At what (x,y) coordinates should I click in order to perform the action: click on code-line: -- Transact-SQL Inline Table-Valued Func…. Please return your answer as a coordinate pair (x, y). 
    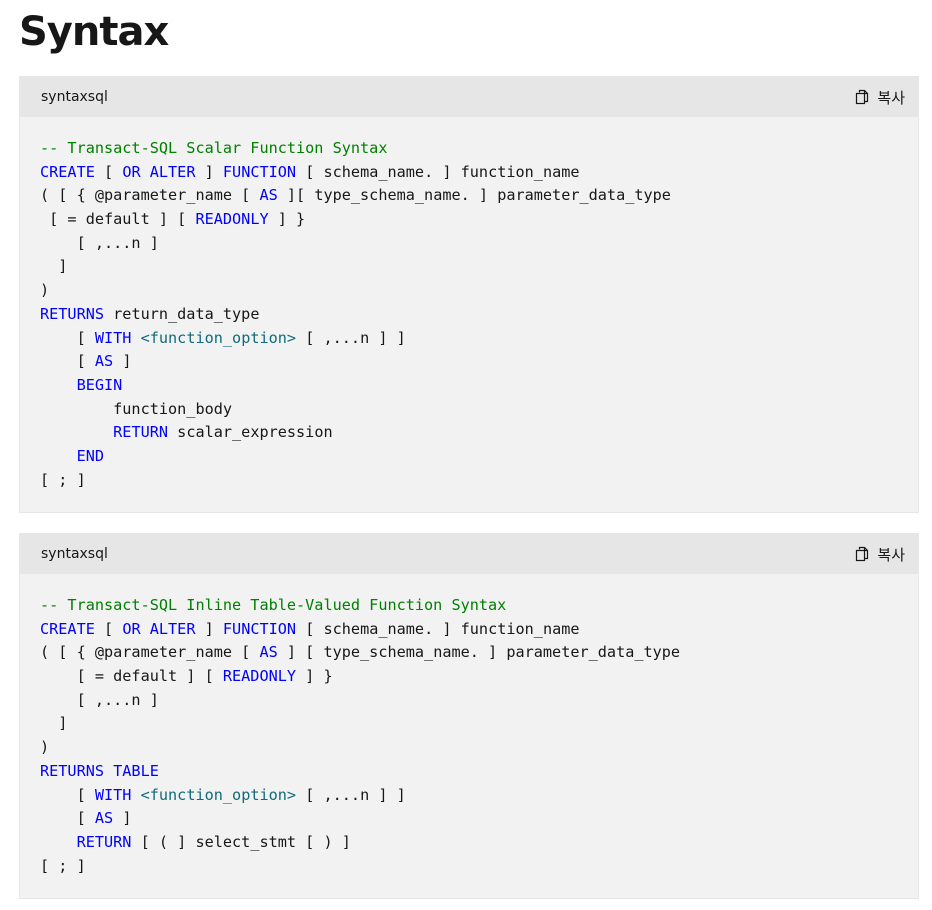
    Looking at the image, I should click on (479, 606).